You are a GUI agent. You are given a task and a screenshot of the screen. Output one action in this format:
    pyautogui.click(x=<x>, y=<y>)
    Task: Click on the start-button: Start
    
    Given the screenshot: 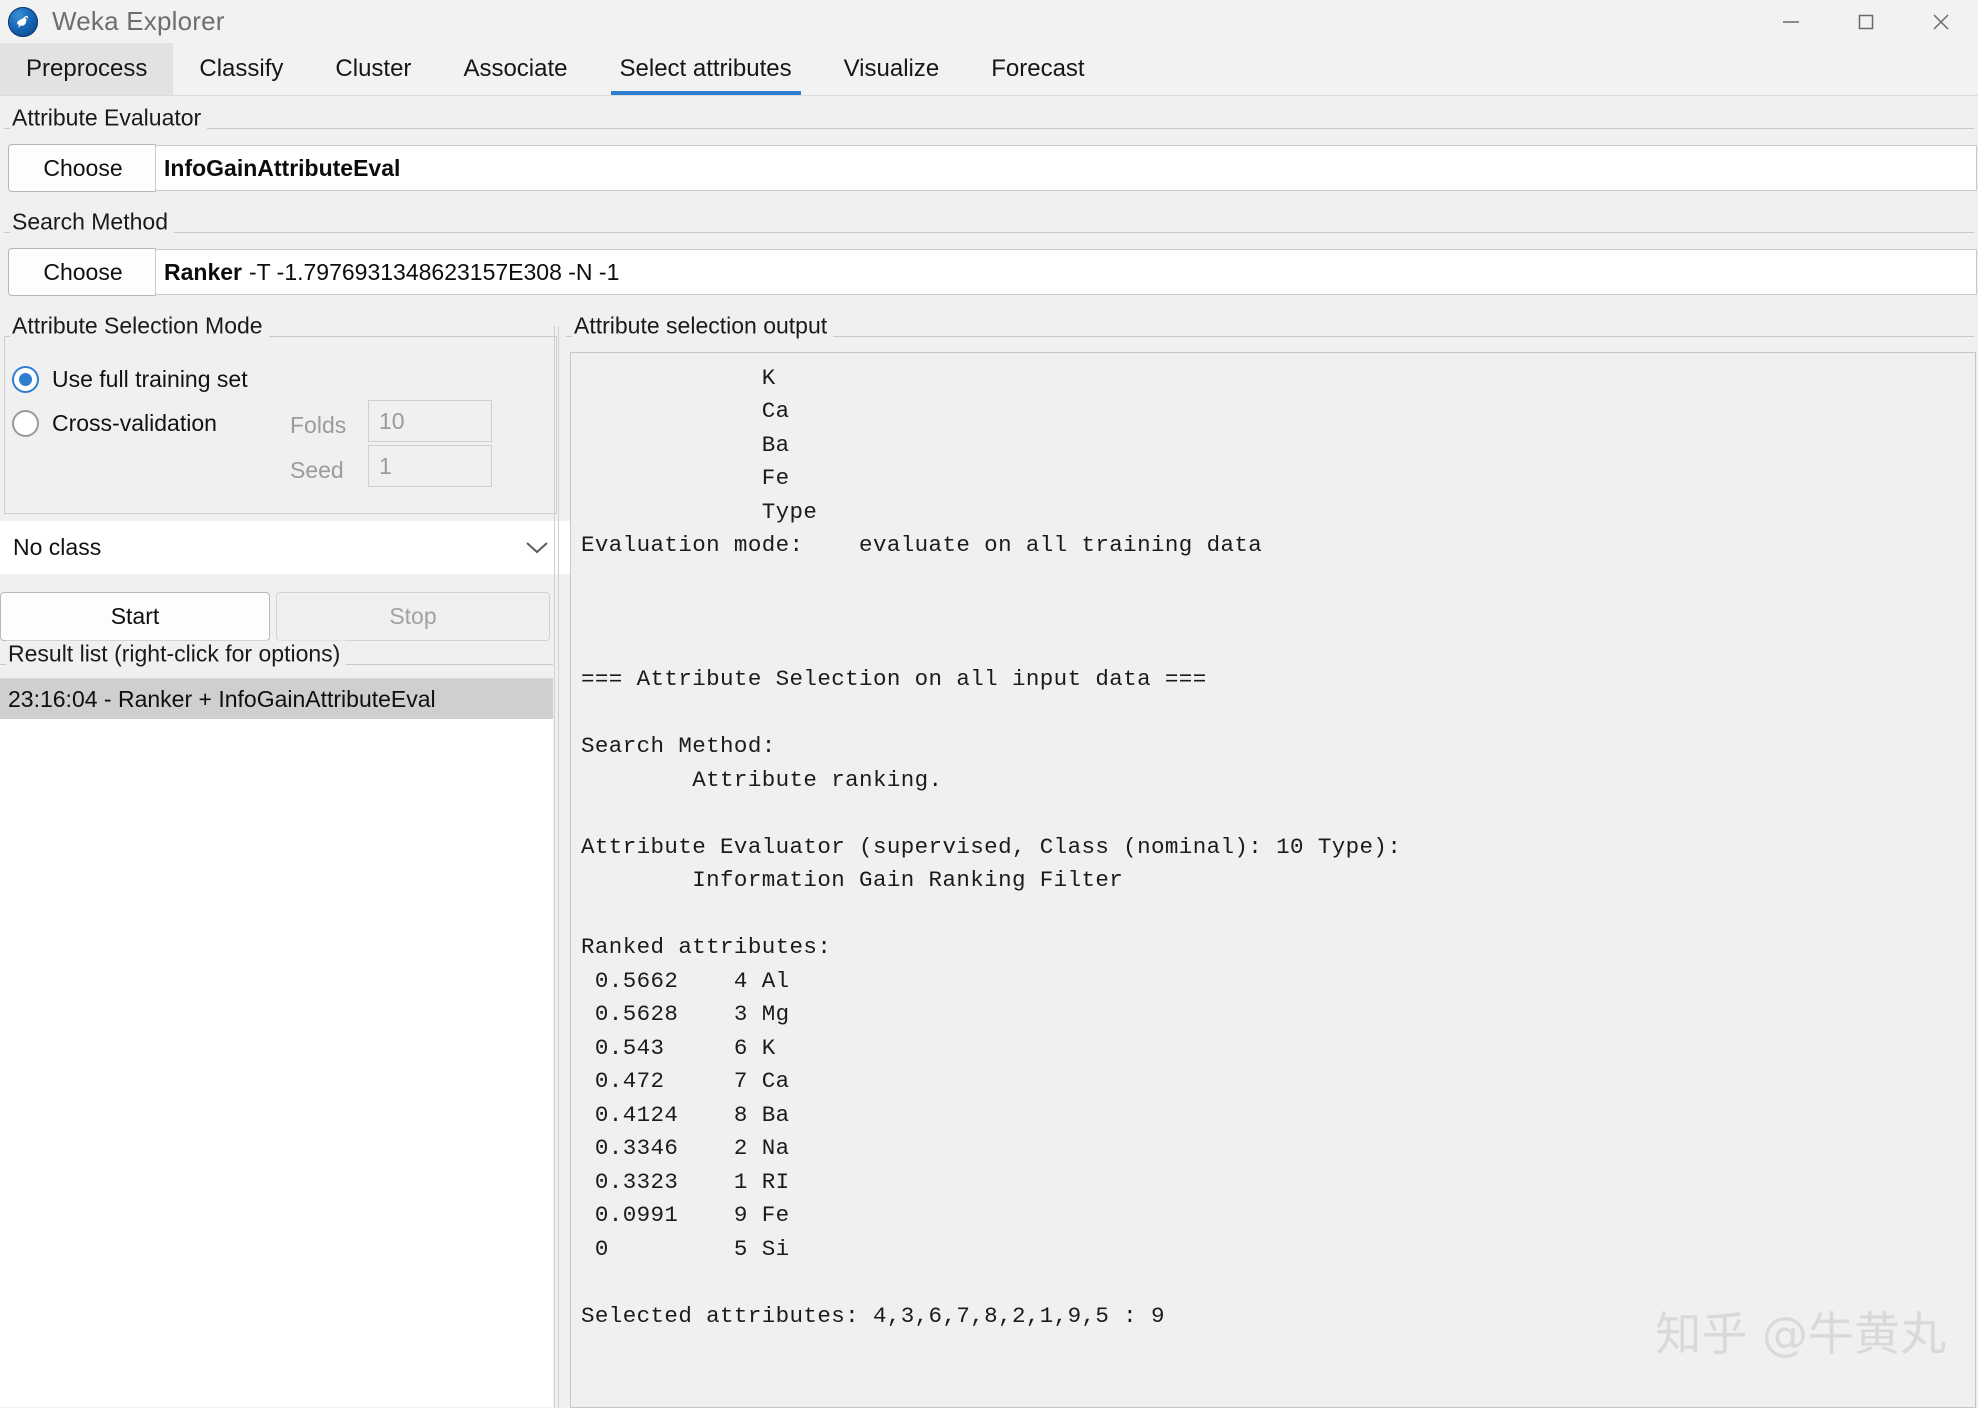 What is the action you would take?
    pyautogui.click(x=135, y=616)
    